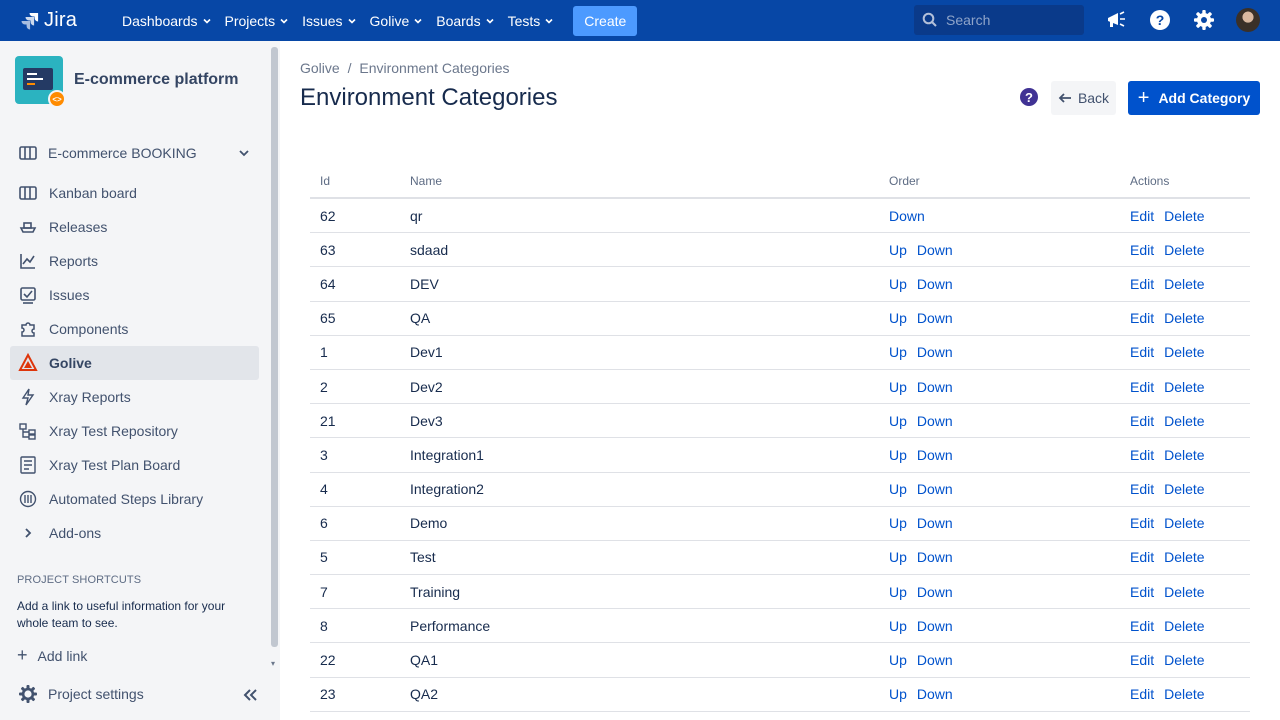  I want to click on sidebar-item-xray-test-repository: Xray Test Repository, so click(134, 431).